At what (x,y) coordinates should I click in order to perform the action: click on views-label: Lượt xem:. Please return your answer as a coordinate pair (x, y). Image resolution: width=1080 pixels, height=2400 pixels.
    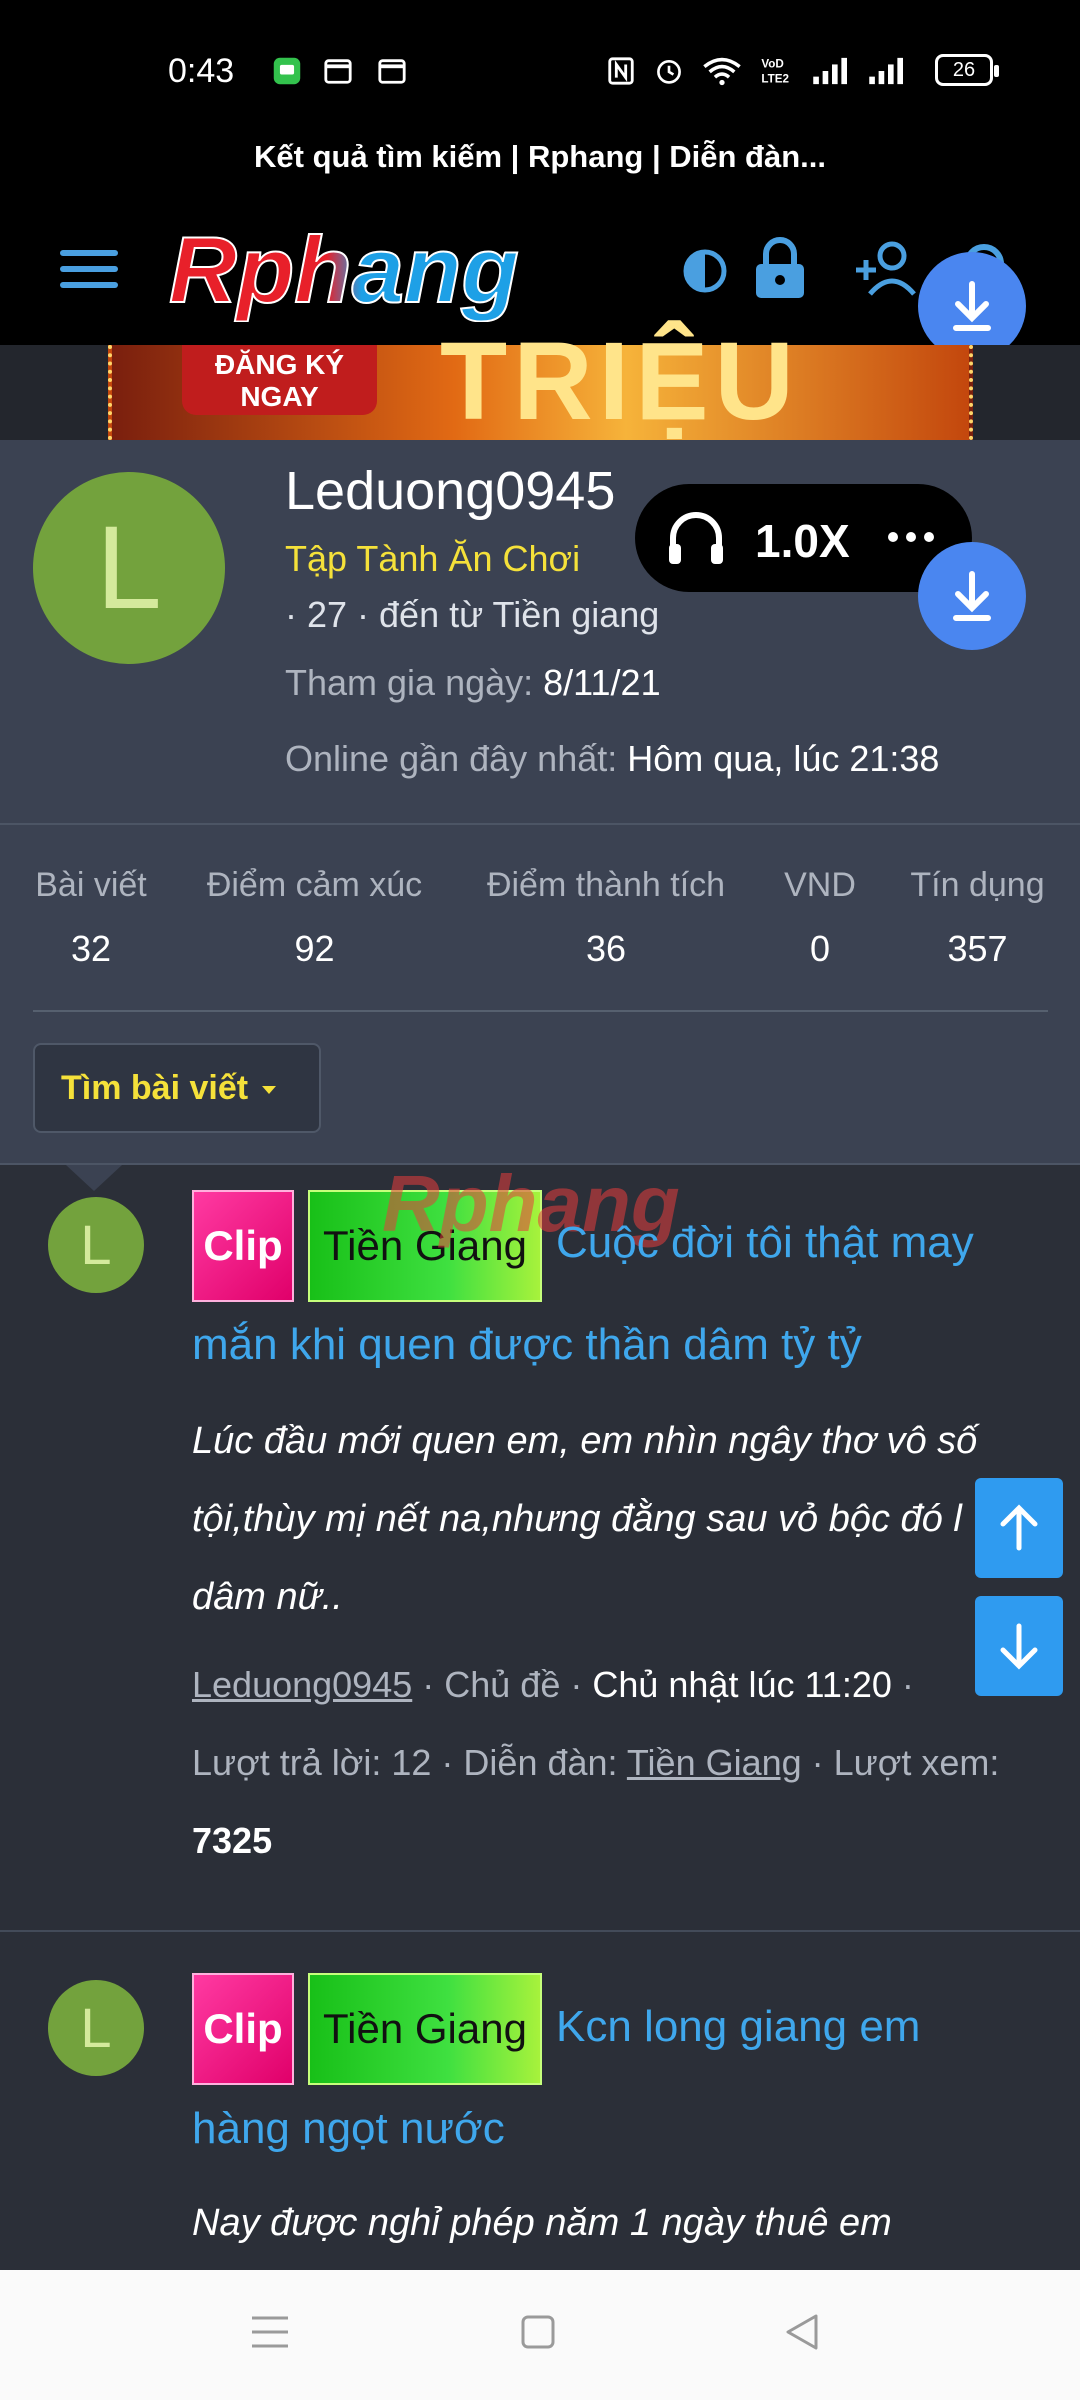
    Looking at the image, I should click on (916, 1762).